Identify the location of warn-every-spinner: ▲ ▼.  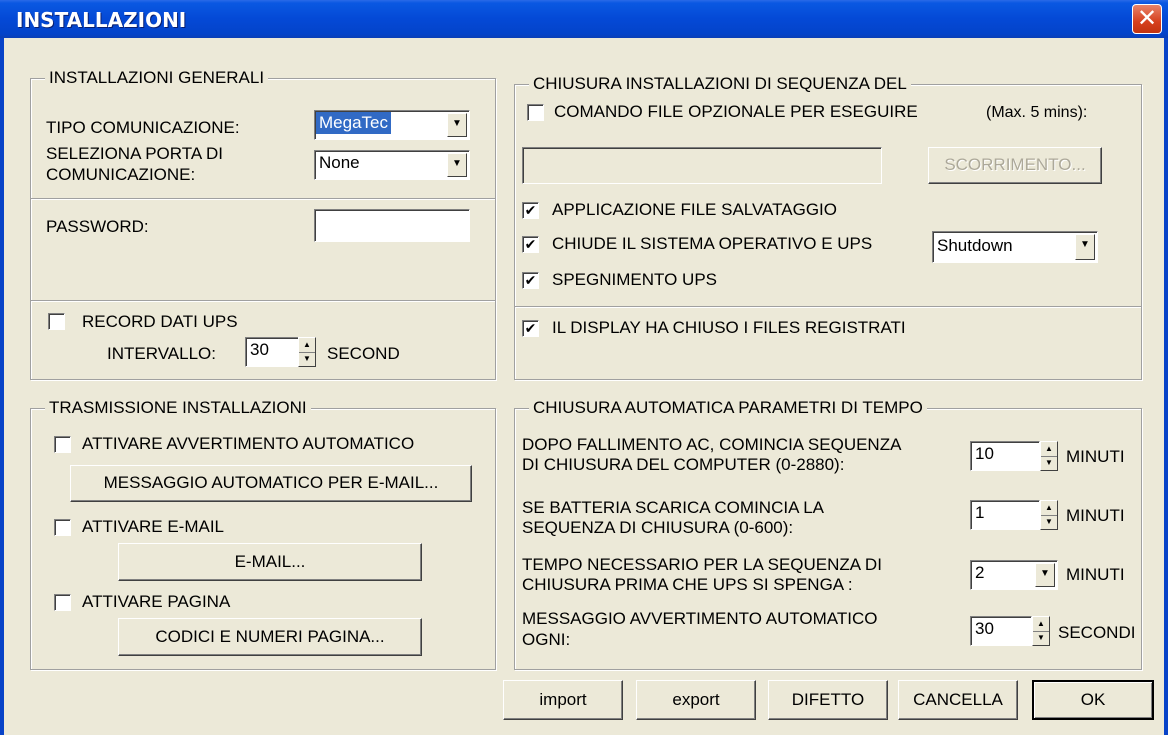
(1041, 631).